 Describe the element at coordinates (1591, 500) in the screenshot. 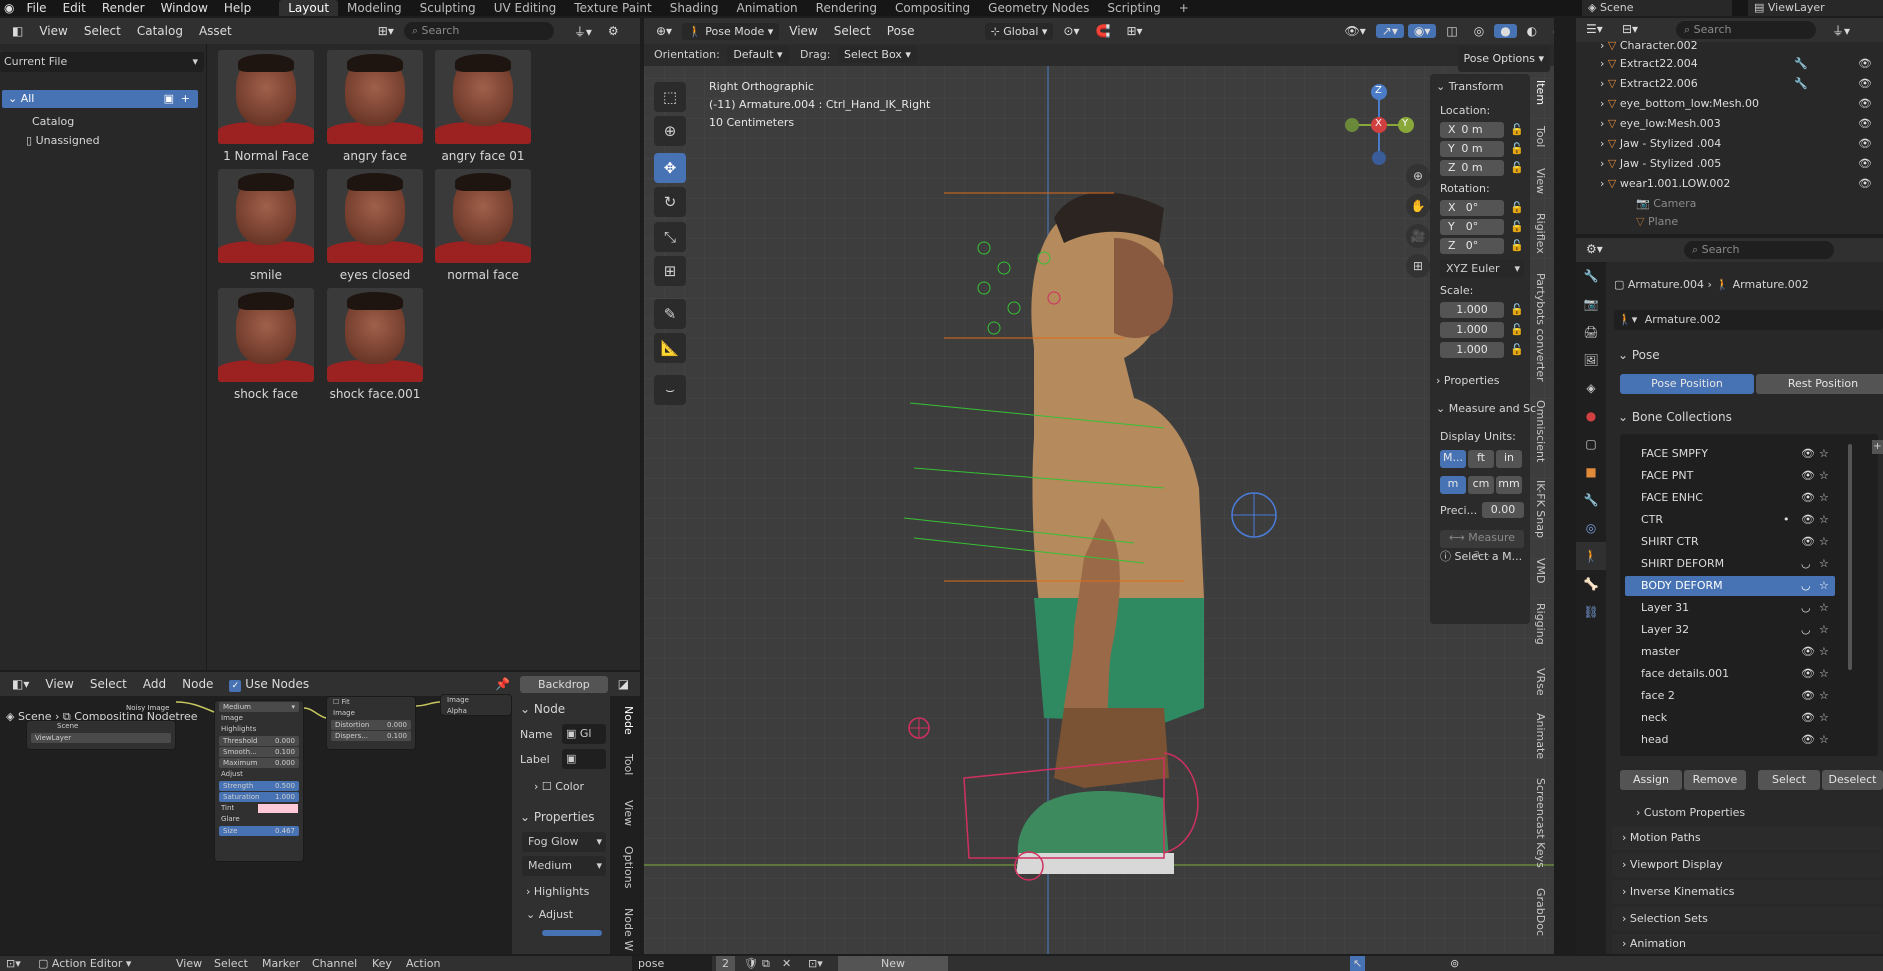

I see `modifier-tab-icon: 🔧` at that location.